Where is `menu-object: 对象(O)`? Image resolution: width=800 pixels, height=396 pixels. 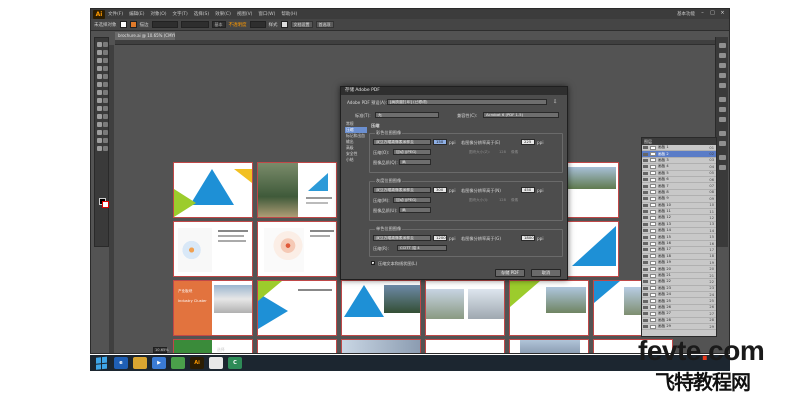
menu-object: 对象(O) is located at coordinates (158, 14).